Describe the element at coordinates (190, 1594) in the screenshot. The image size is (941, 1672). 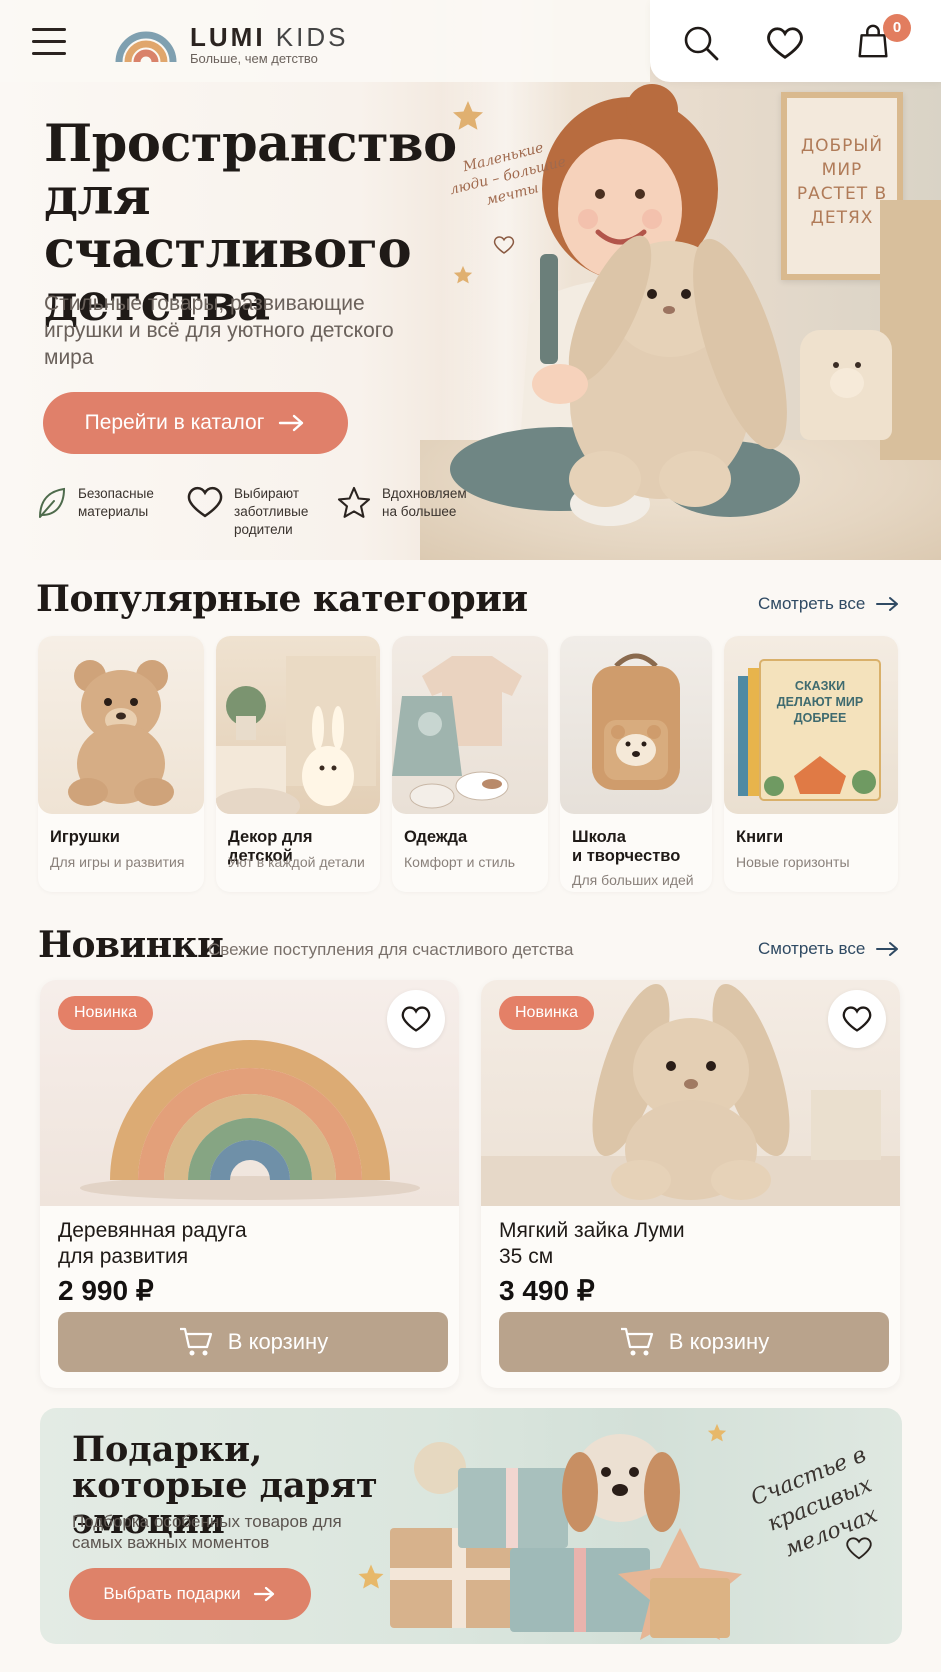
I see `choose-gifts-button: Выбрать подарки` at that location.